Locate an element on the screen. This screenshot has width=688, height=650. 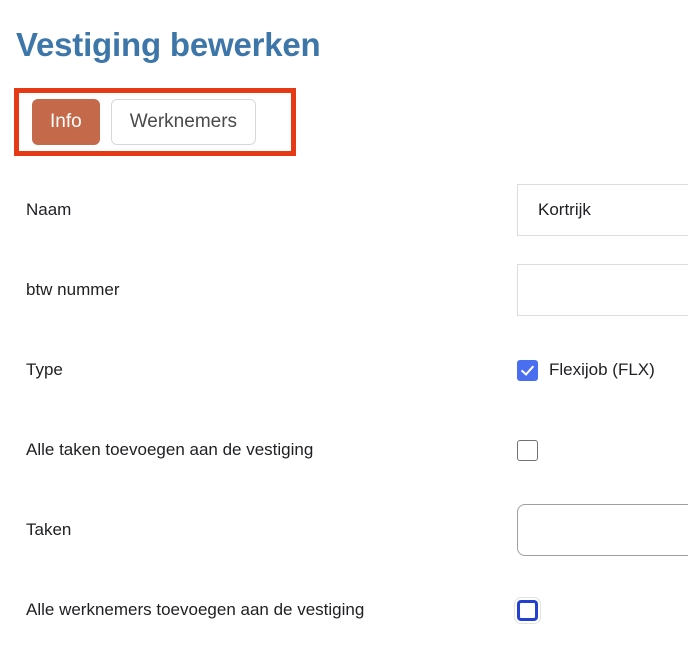
form-row-alle-taken: Alle taken toevoegen aan de vestiging is located at coordinates (344, 450).